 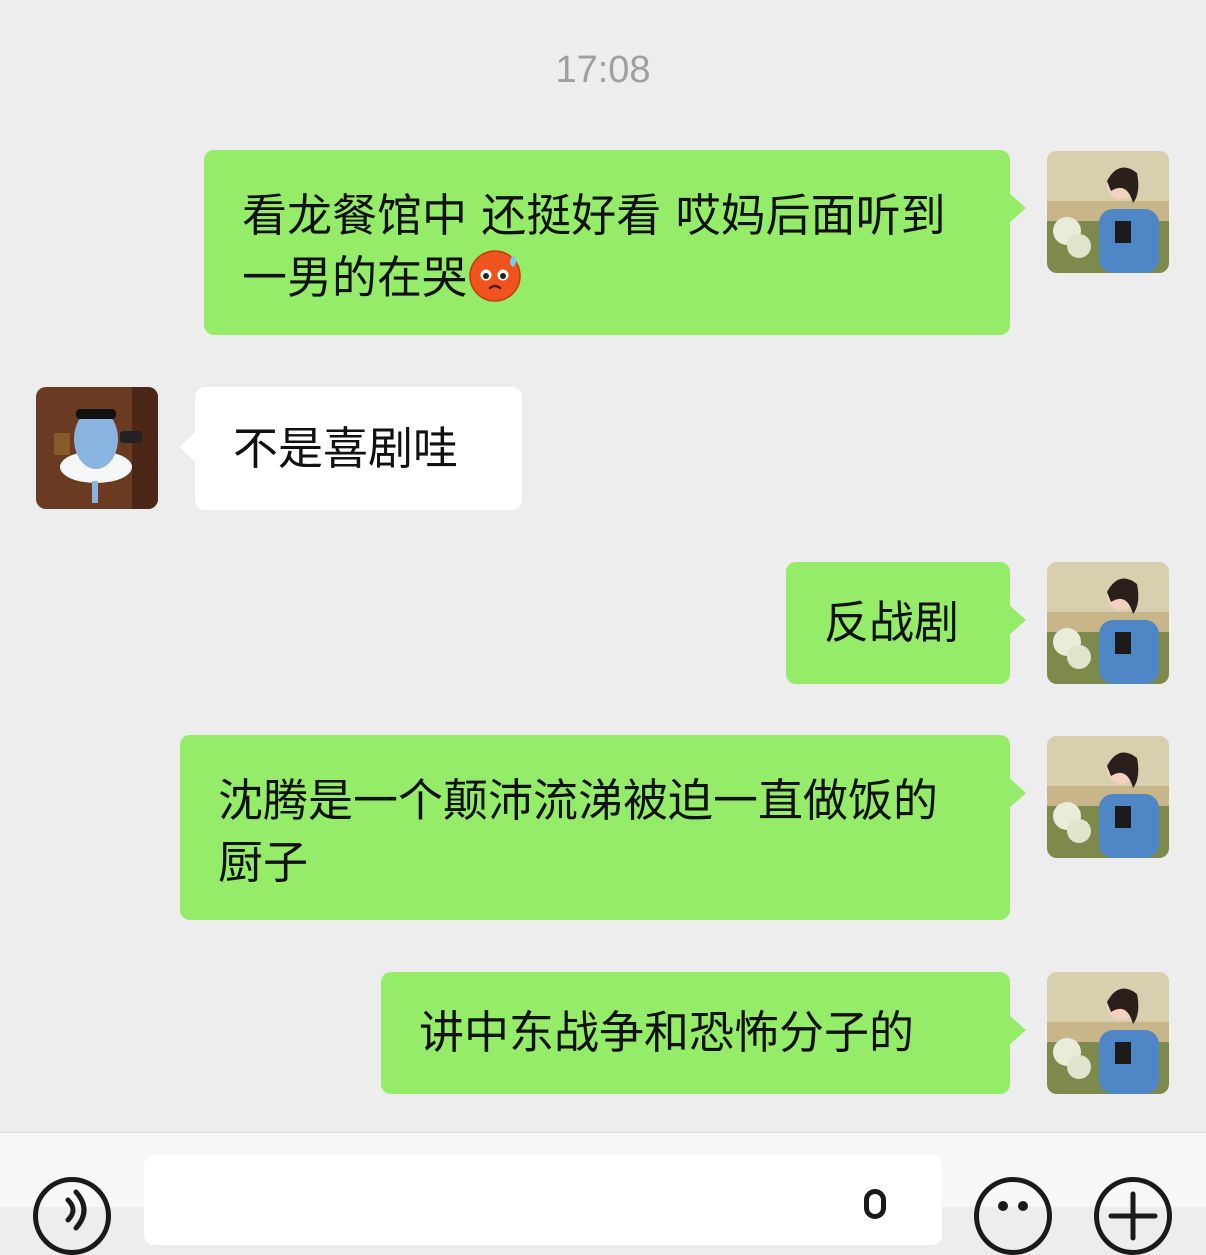 I want to click on message-bubble-self: 看龙餐馆中 还挺好看 哎妈后面听到一男的在哭, so click(x=615, y=242).